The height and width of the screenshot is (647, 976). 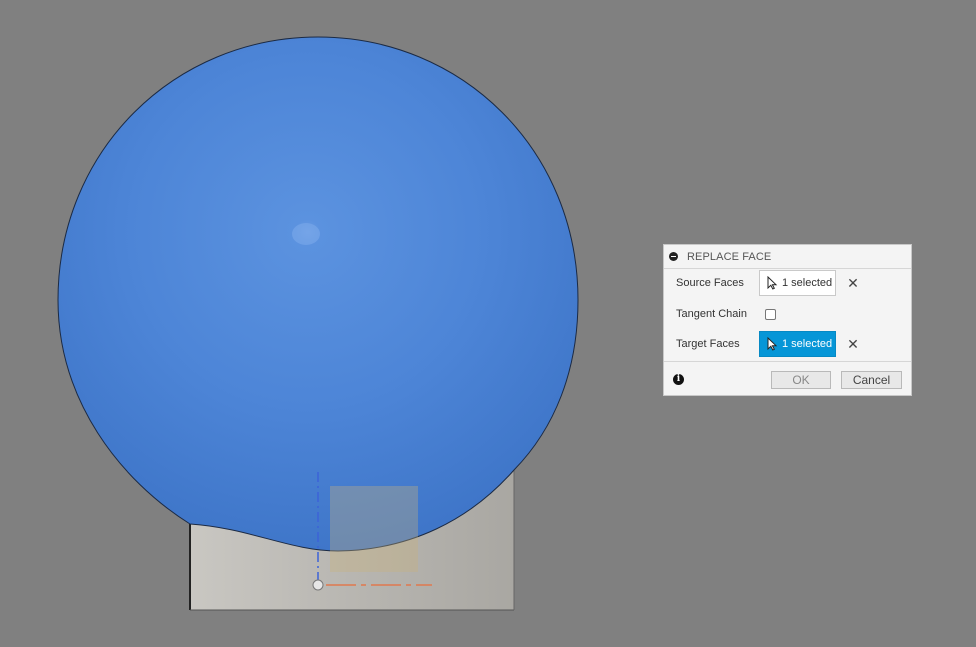 I want to click on dialog-header: REPLACE FACE, so click(x=787, y=257).